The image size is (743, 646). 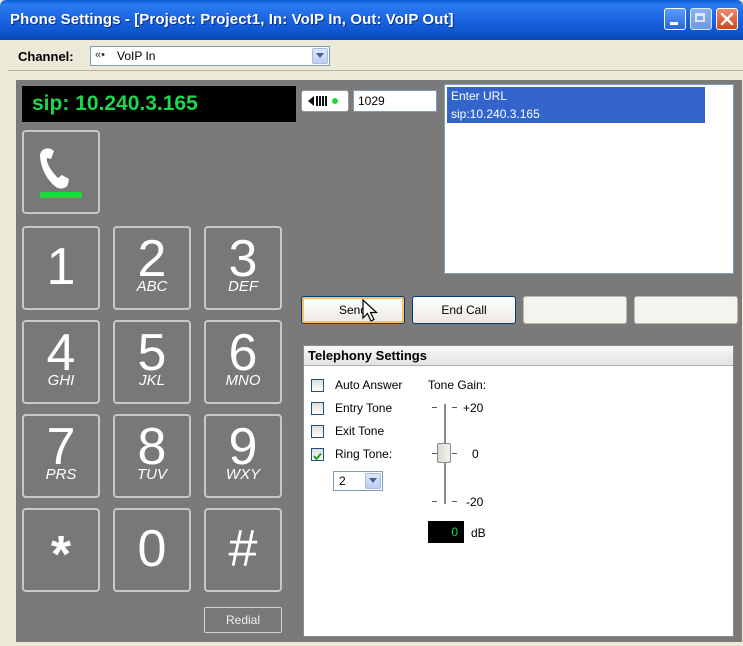 What do you see at coordinates (395, 101) in the screenshot?
I see `extension-input: 1029` at bounding box center [395, 101].